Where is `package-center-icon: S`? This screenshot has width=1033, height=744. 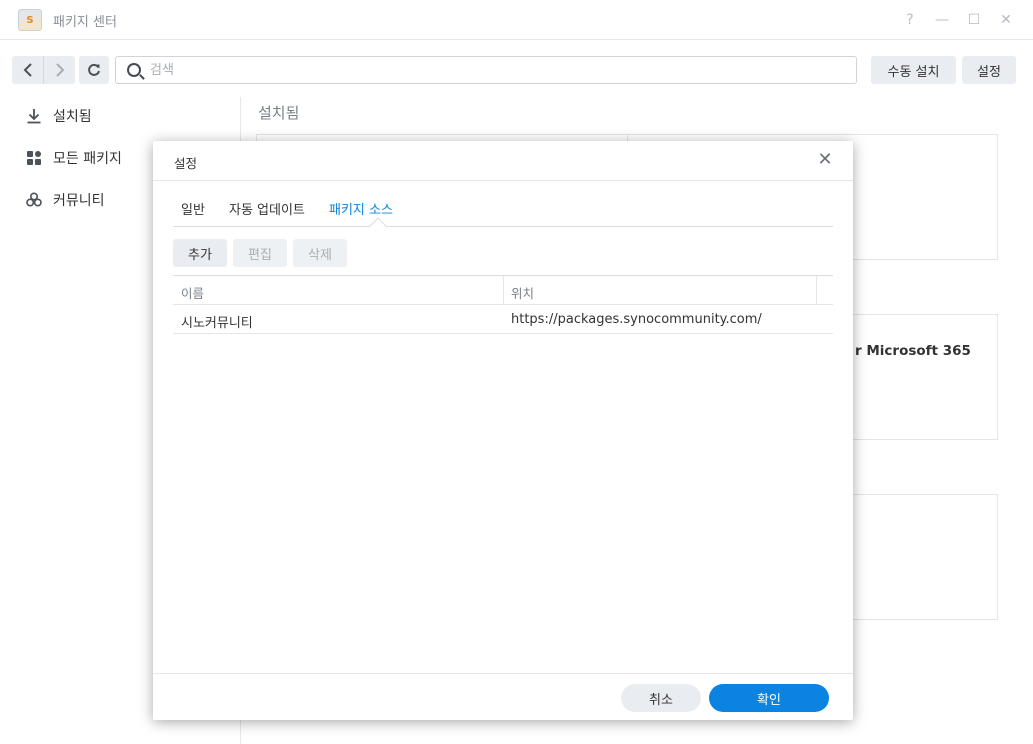
package-center-icon: S is located at coordinates (30, 20).